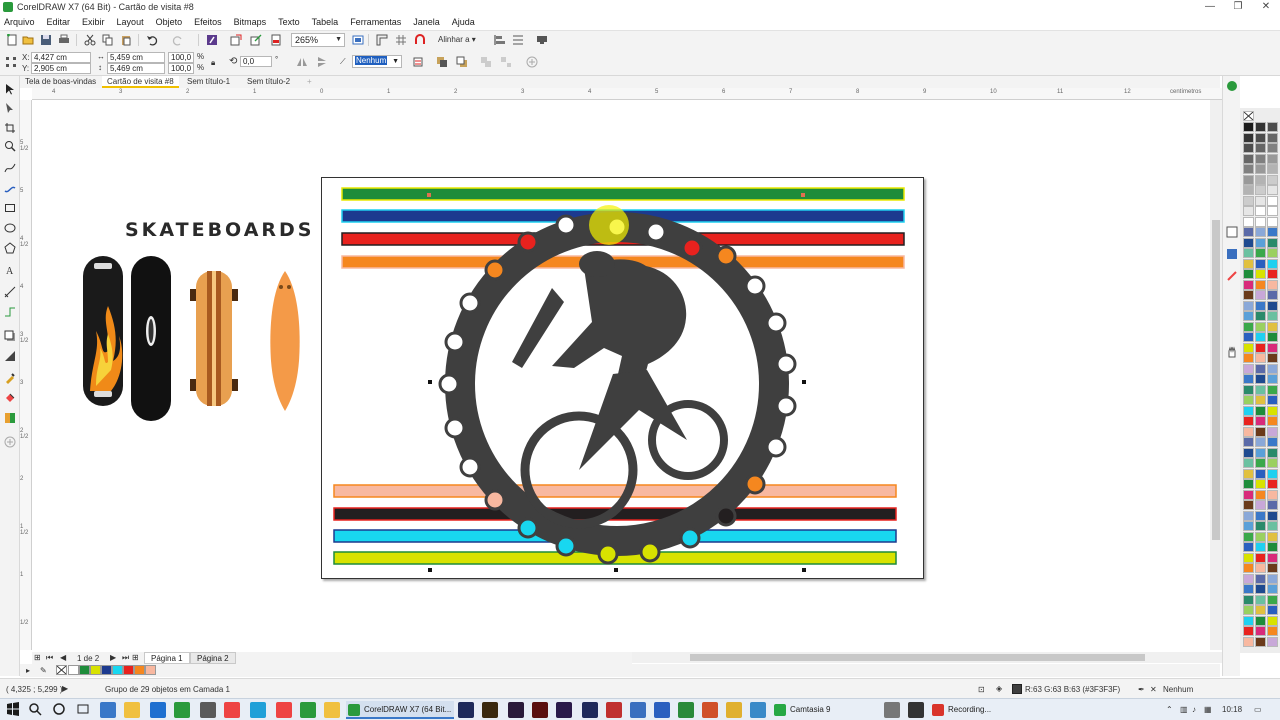 This screenshot has height=720, width=1280. Describe the element at coordinates (11, 62) in the screenshot. I see `object-origin-icon` at that location.